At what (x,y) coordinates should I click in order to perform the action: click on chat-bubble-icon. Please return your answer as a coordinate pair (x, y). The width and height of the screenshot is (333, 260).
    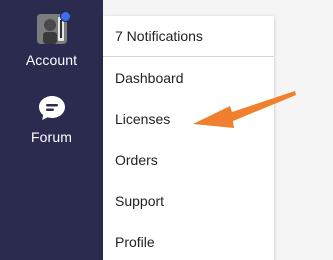
    Looking at the image, I should click on (51, 108).